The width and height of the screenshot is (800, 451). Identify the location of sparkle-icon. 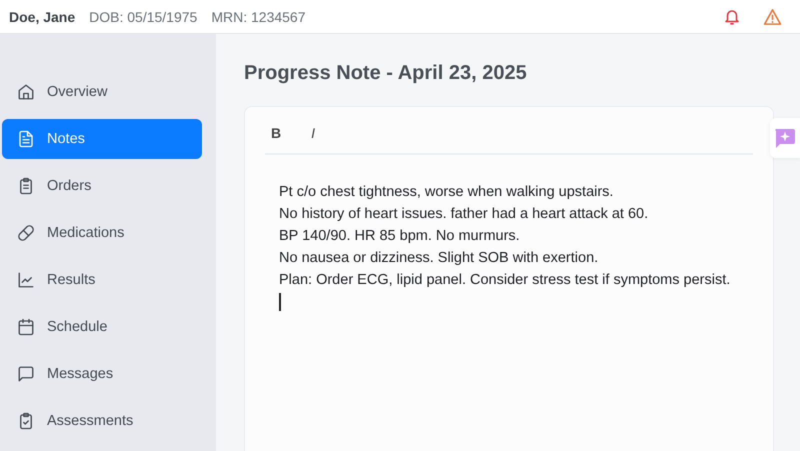
(785, 138).